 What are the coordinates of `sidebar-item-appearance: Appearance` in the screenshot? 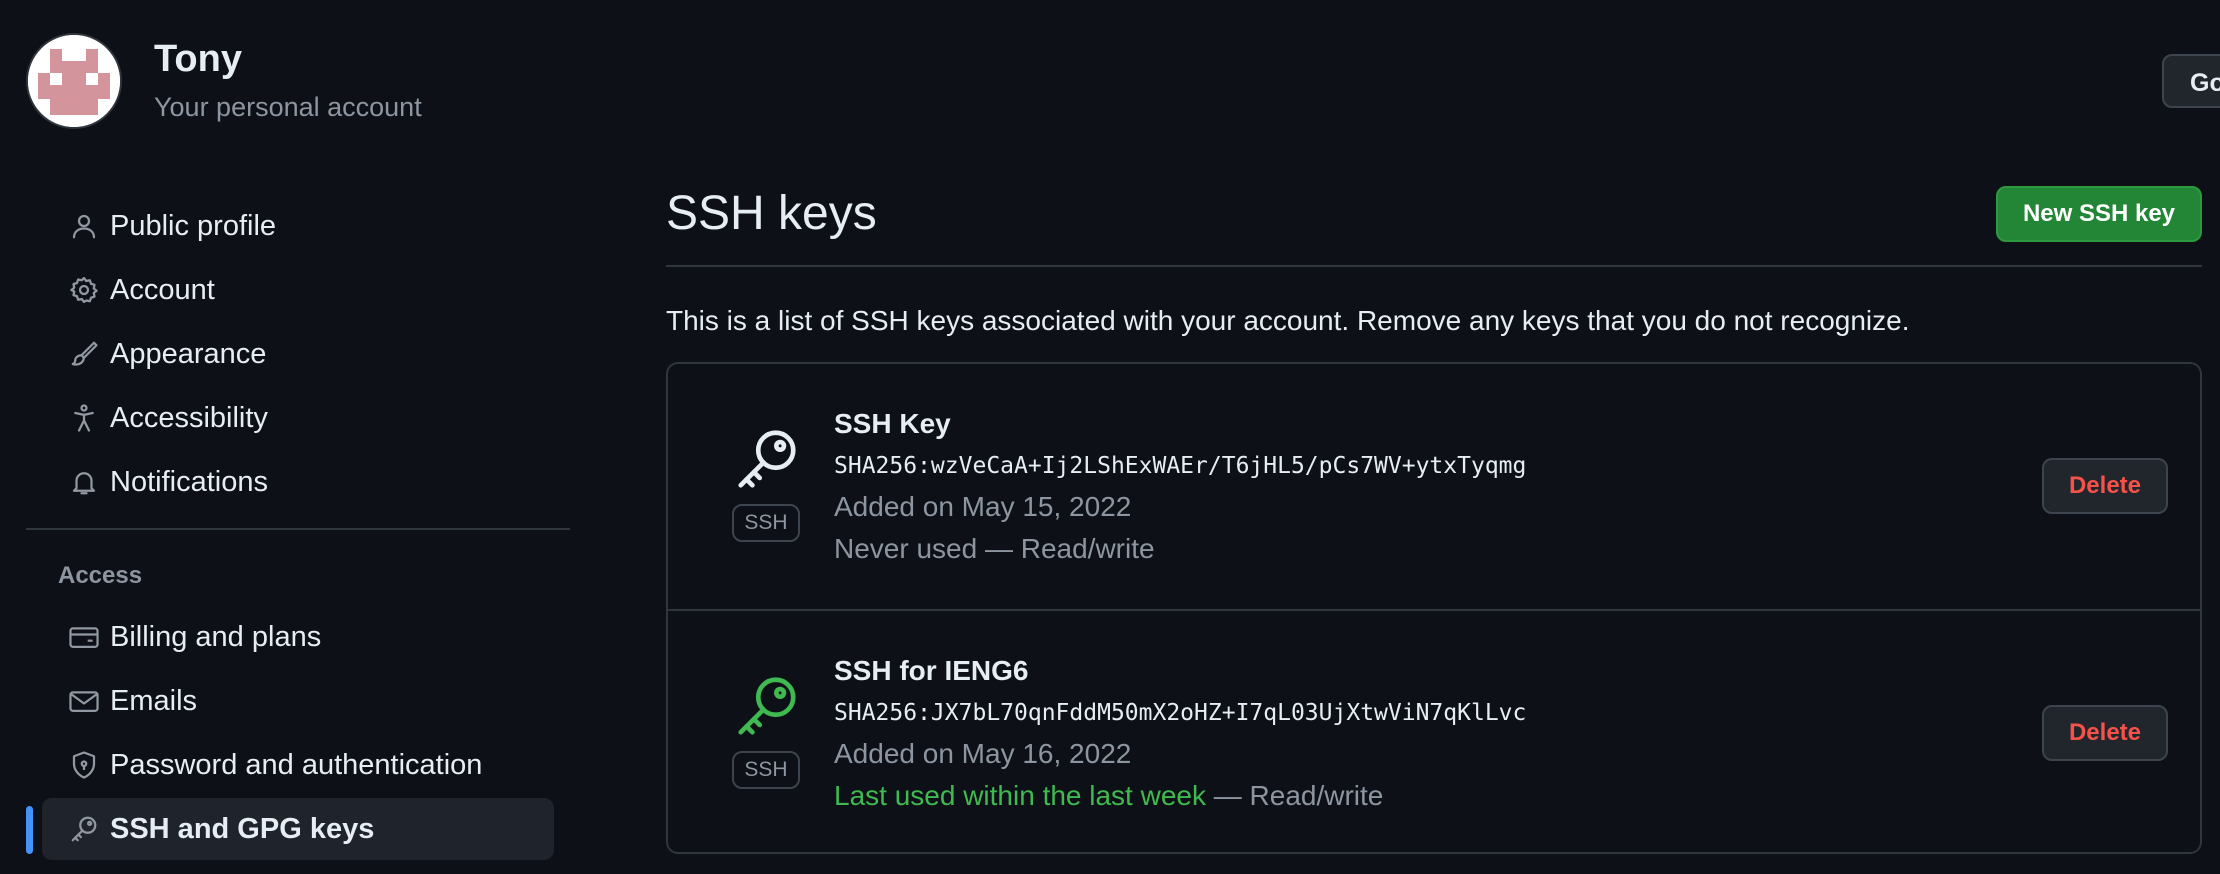 It's located at (298, 354).